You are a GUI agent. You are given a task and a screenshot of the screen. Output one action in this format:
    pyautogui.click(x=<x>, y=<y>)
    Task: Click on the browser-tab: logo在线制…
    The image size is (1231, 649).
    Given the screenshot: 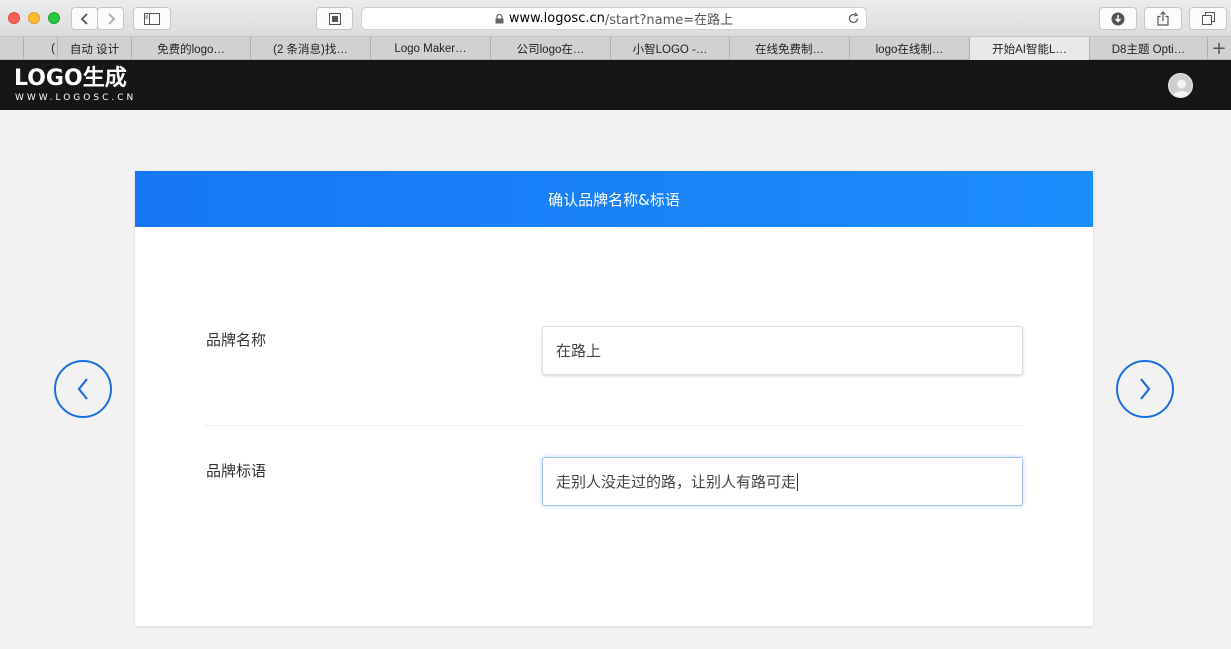 What is the action you would take?
    pyautogui.click(x=910, y=48)
    